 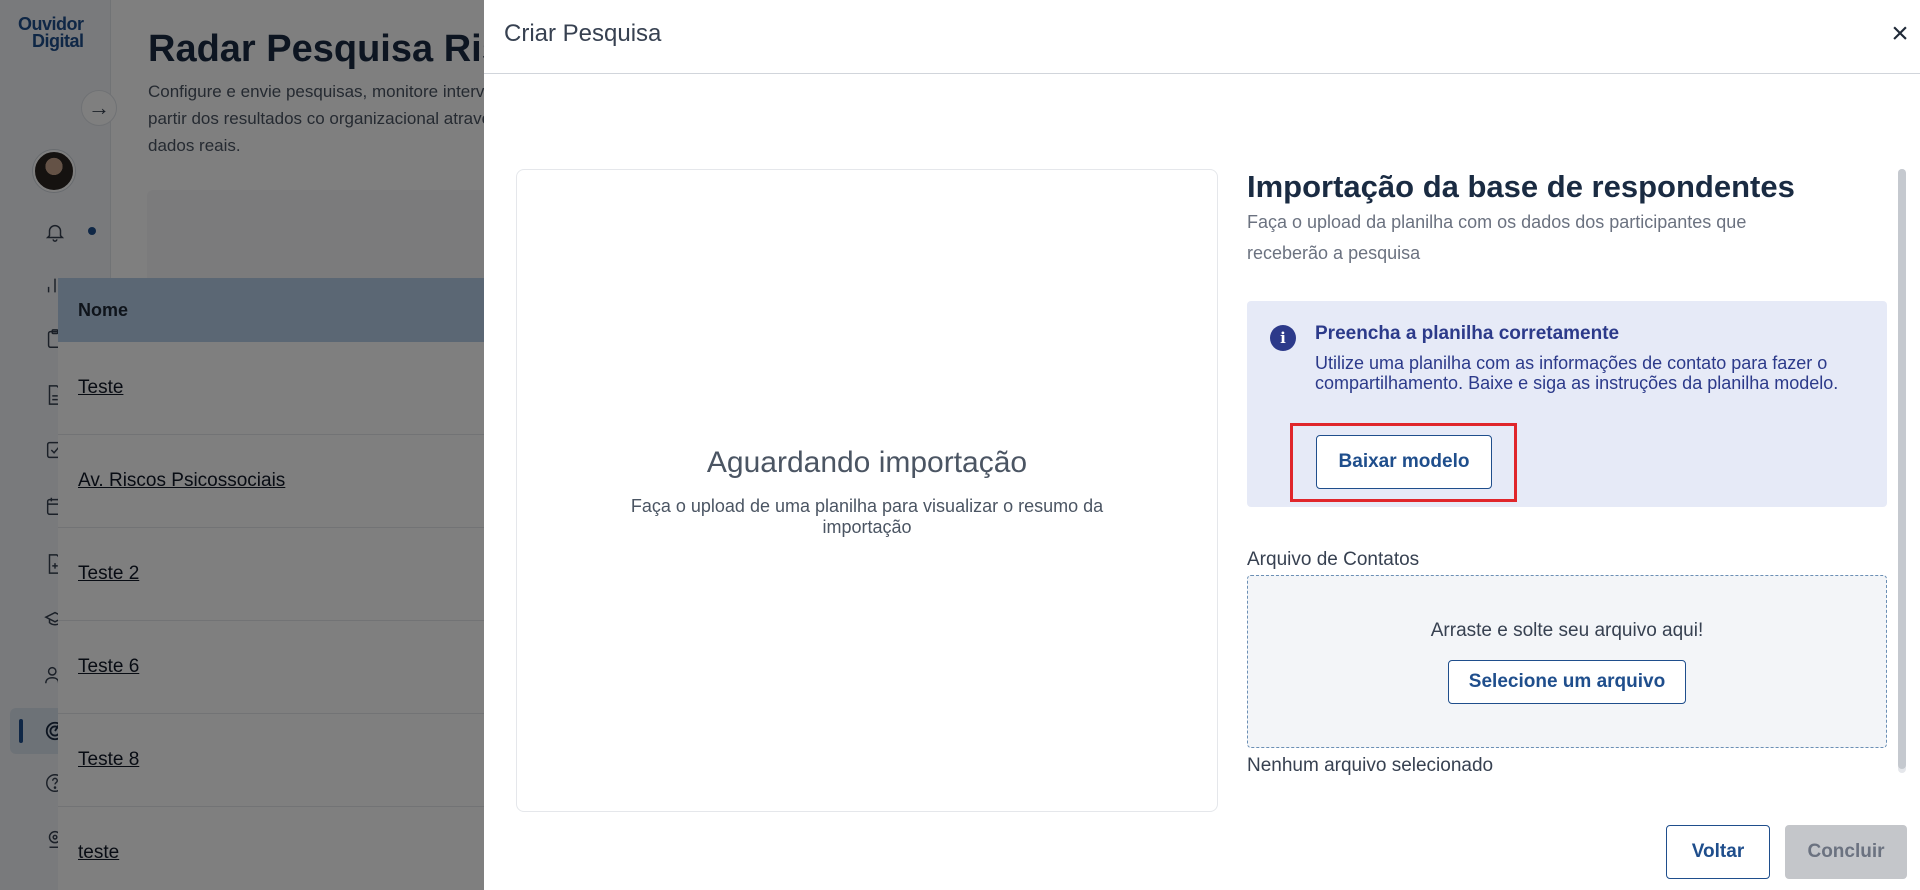 What do you see at coordinates (1467, 333) in the screenshot?
I see `info-title: Preencha a planilha corretamente` at bounding box center [1467, 333].